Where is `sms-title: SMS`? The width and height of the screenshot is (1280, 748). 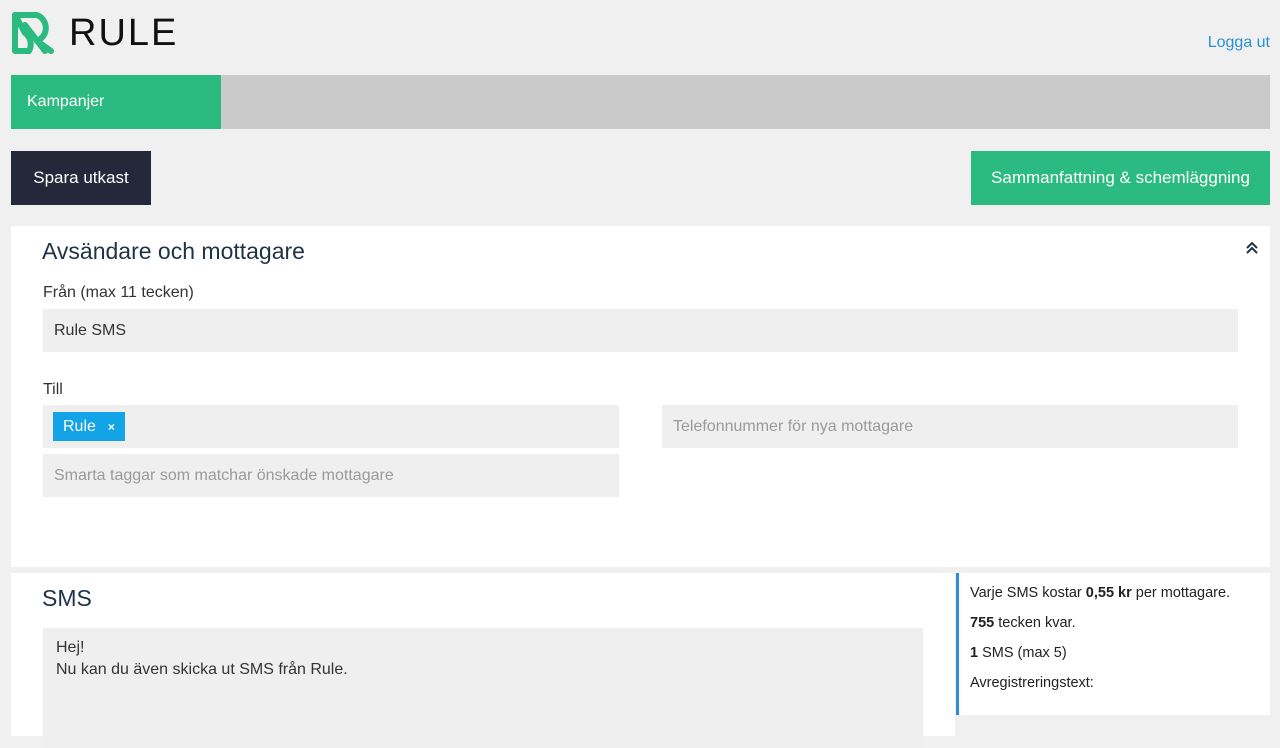 sms-title: SMS is located at coordinates (67, 598).